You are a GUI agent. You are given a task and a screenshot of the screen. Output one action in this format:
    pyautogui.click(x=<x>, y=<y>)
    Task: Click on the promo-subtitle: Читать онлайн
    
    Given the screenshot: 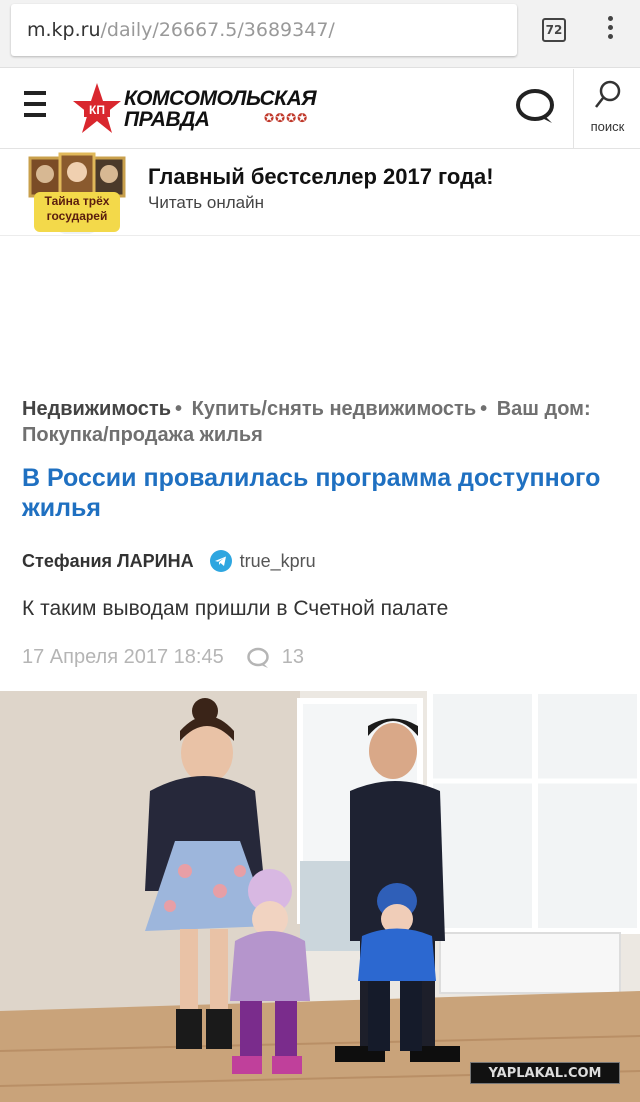 What is the action you would take?
    pyautogui.click(x=206, y=202)
    